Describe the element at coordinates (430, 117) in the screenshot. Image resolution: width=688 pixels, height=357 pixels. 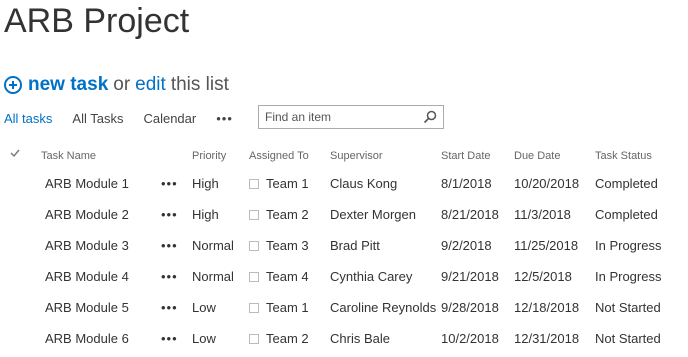
I see `search-icon` at that location.